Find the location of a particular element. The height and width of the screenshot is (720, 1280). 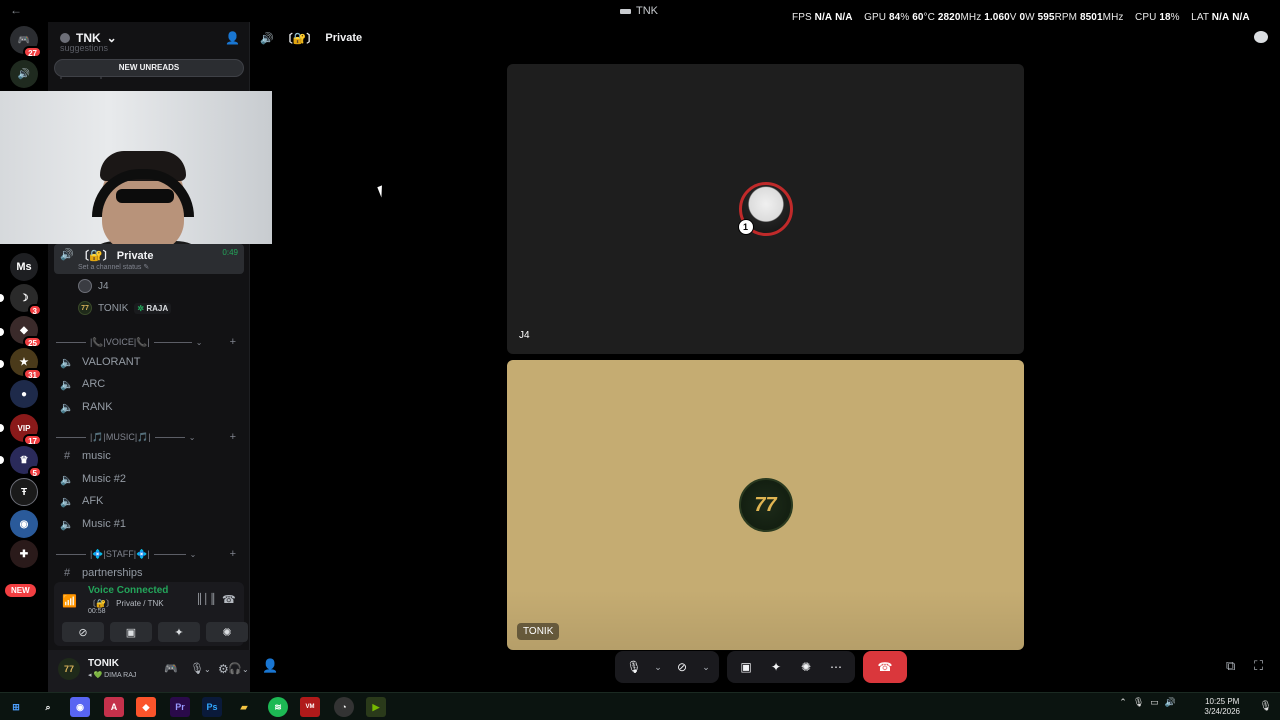

system-tray: ⌃ 🎙 ▭ 🔊 is located at coordinates (1147, 702).